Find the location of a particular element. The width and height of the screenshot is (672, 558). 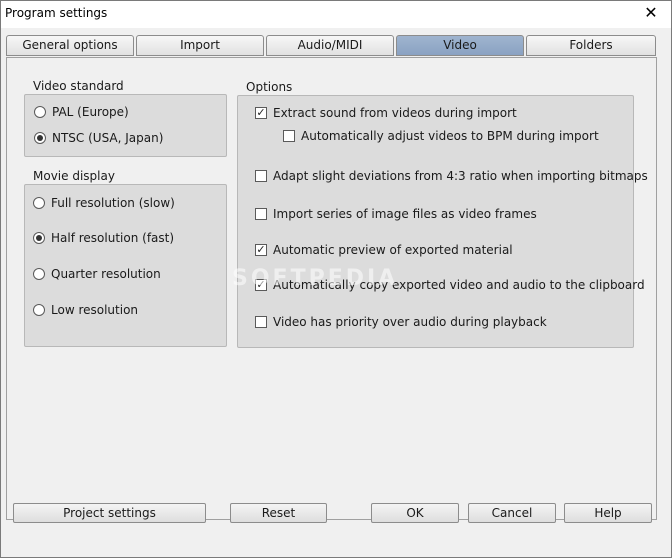

radio-half-resolution: Half resolution (fast) is located at coordinates (103, 238).